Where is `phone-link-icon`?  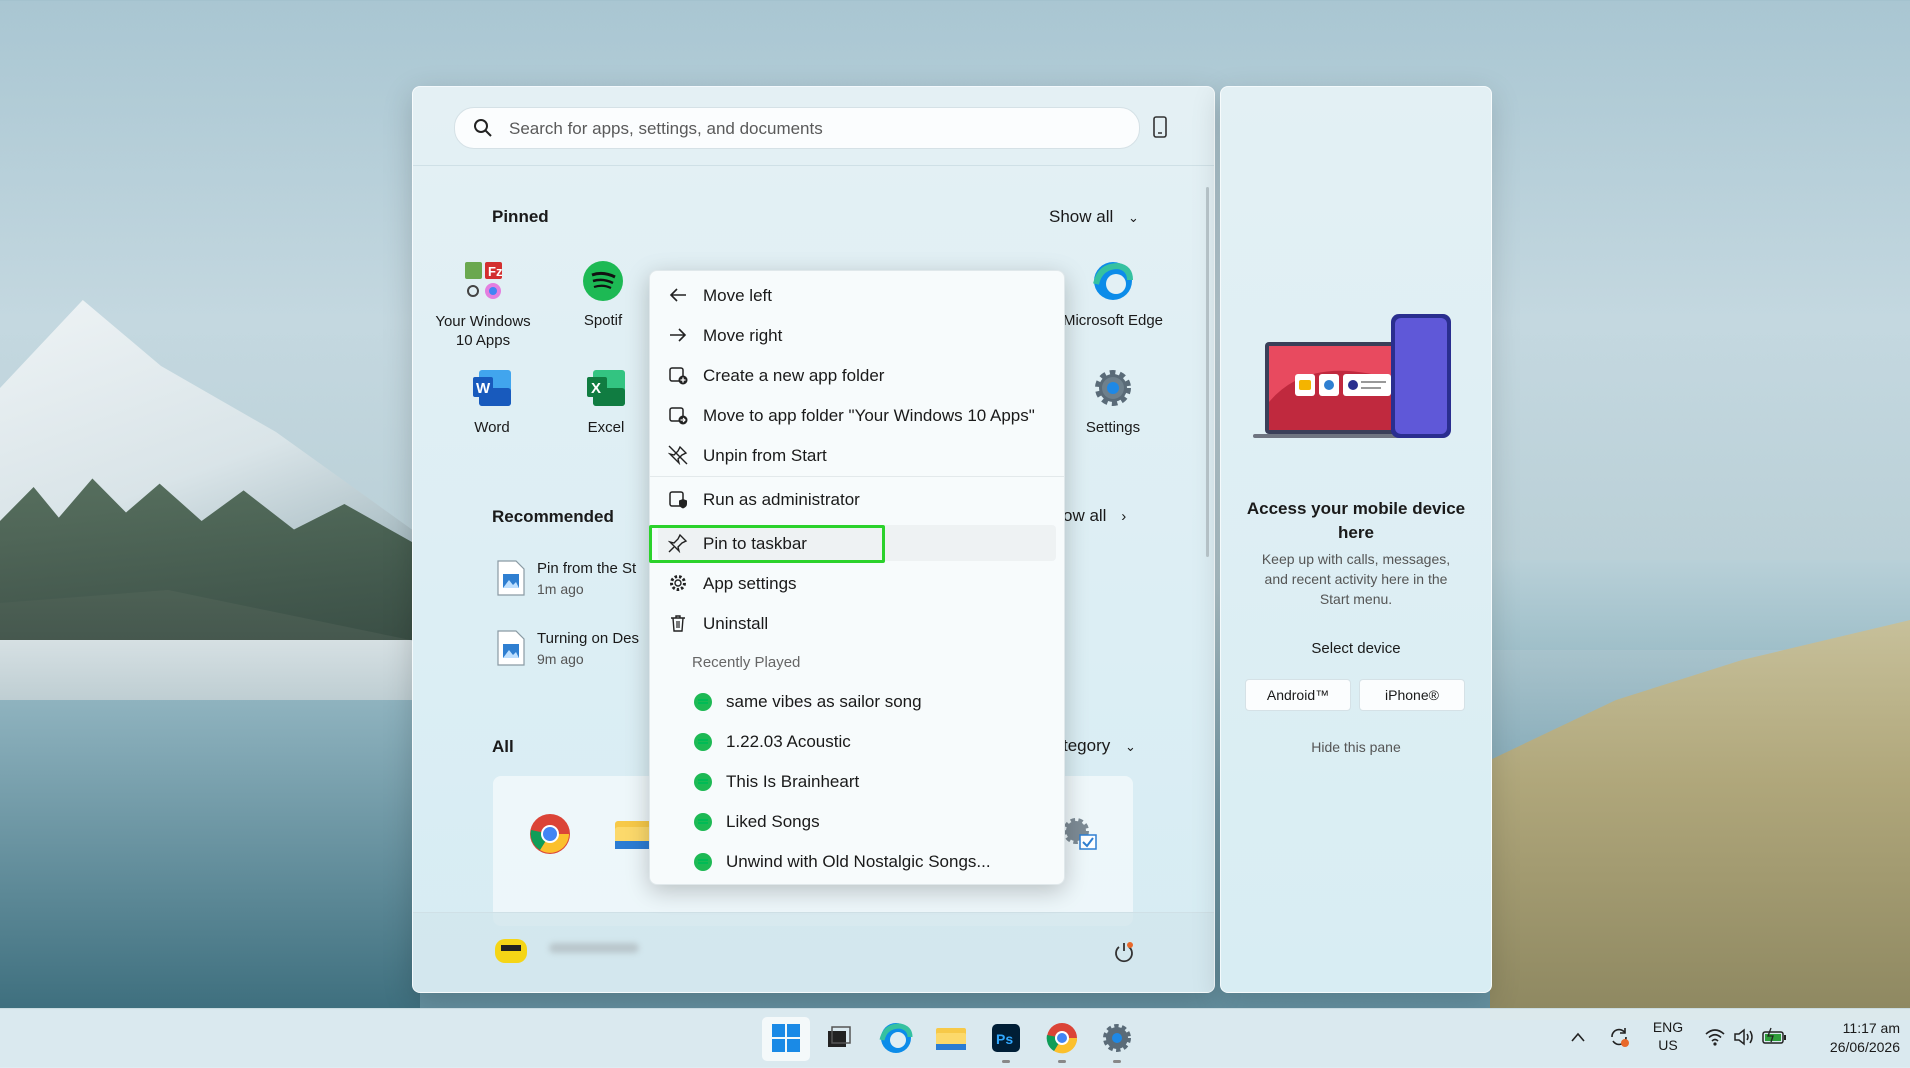 phone-link-icon is located at coordinates (1160, 127).